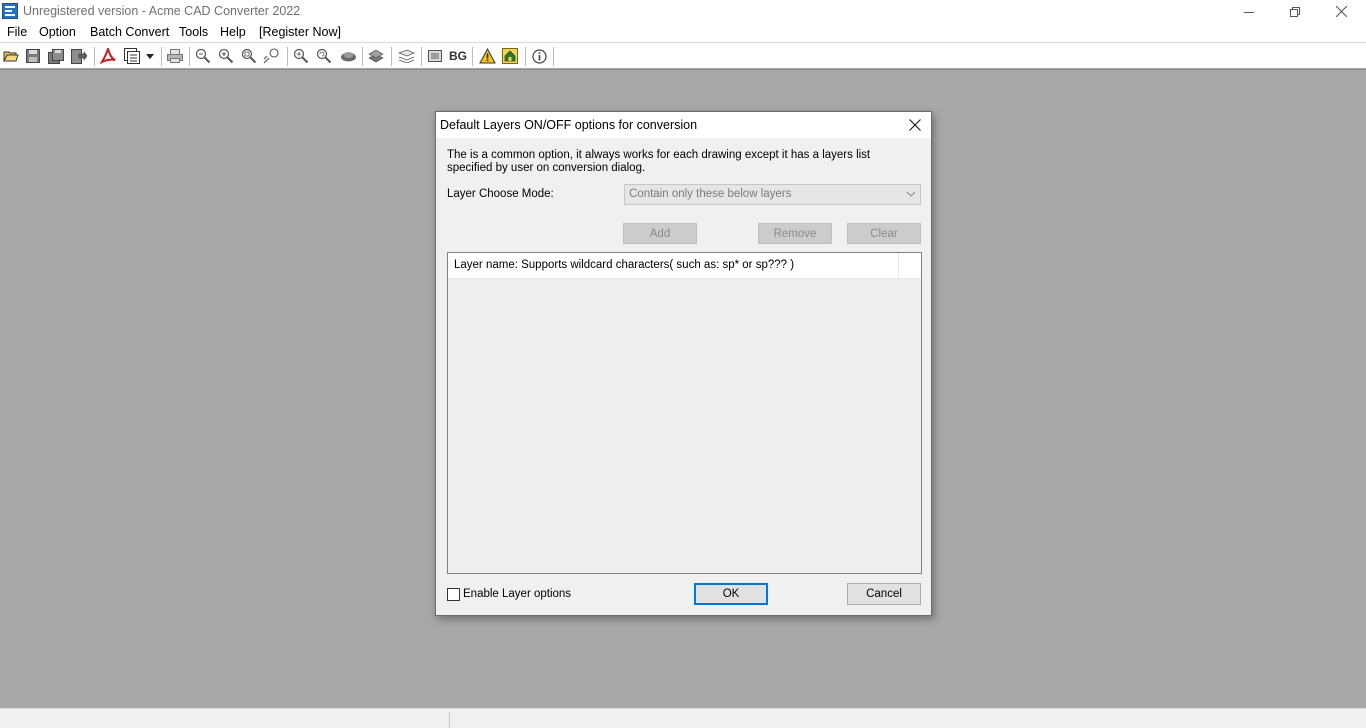 This screenshot has height=728, width=1366. I want to click on layout-icon, so click(406, 56).